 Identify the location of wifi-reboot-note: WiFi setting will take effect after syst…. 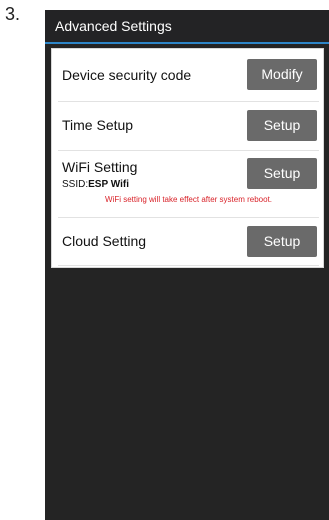
(188, 199).